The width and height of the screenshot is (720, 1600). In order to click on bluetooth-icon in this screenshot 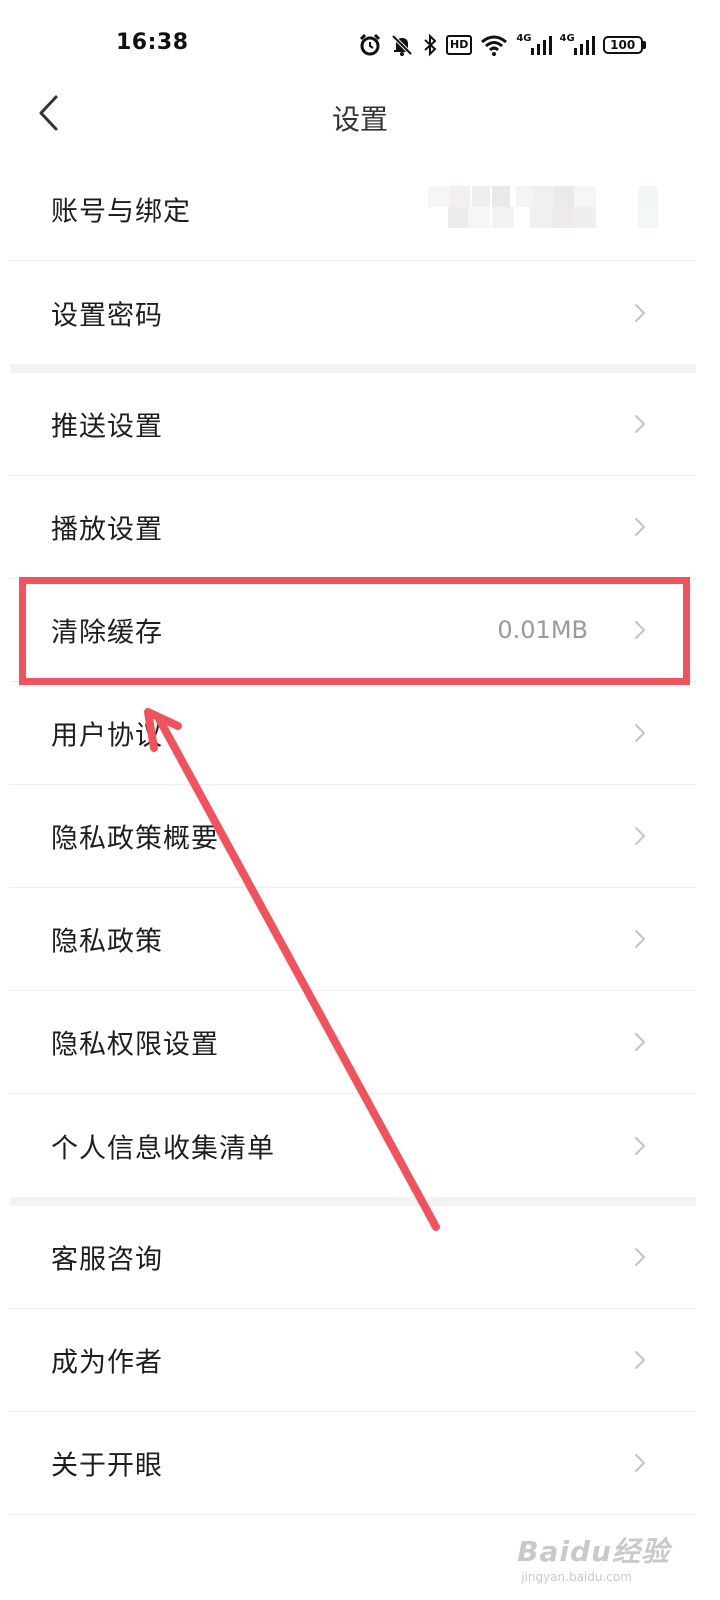, I will do `click(430, 45)`.